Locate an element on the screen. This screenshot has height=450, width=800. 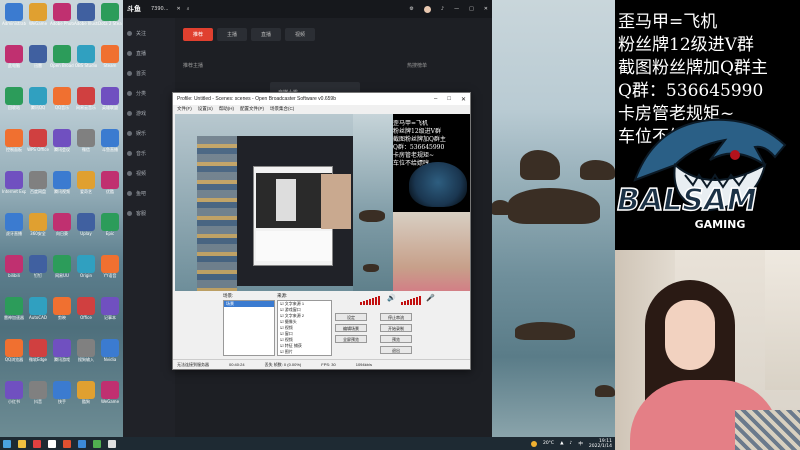
desktop-icon: QQ浏览器 is located at coordinates (14, 354).